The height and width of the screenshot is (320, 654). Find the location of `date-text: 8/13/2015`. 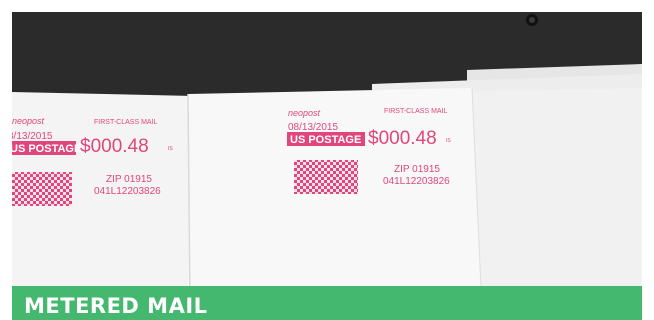

date-text: 8/13/2015 is located at coordinates (32, 136).